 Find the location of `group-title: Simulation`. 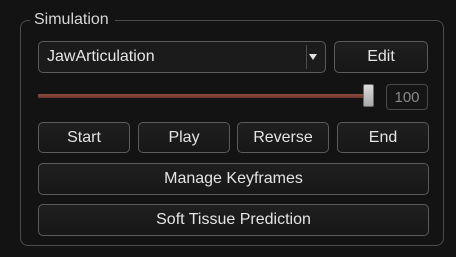

group-title: Simulation is located at coordinates (72, 20).